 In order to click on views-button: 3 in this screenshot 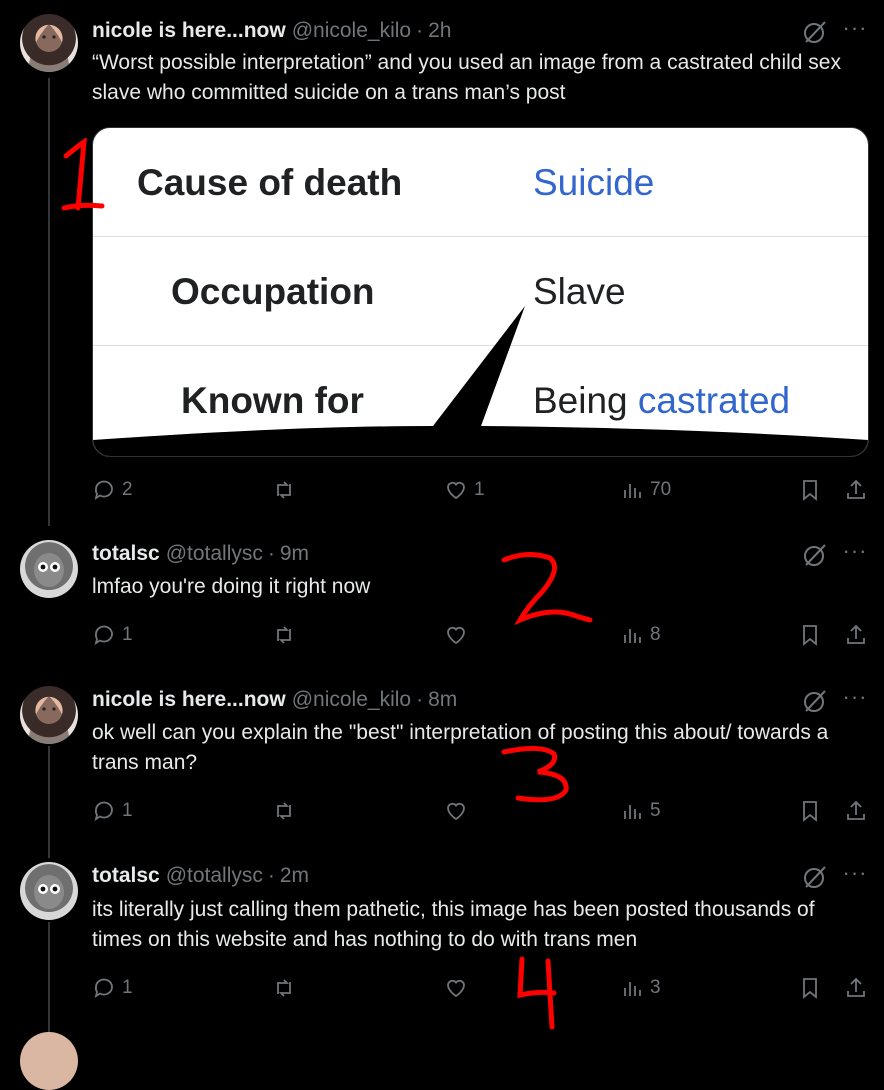, I will do `click(640, 988)`.